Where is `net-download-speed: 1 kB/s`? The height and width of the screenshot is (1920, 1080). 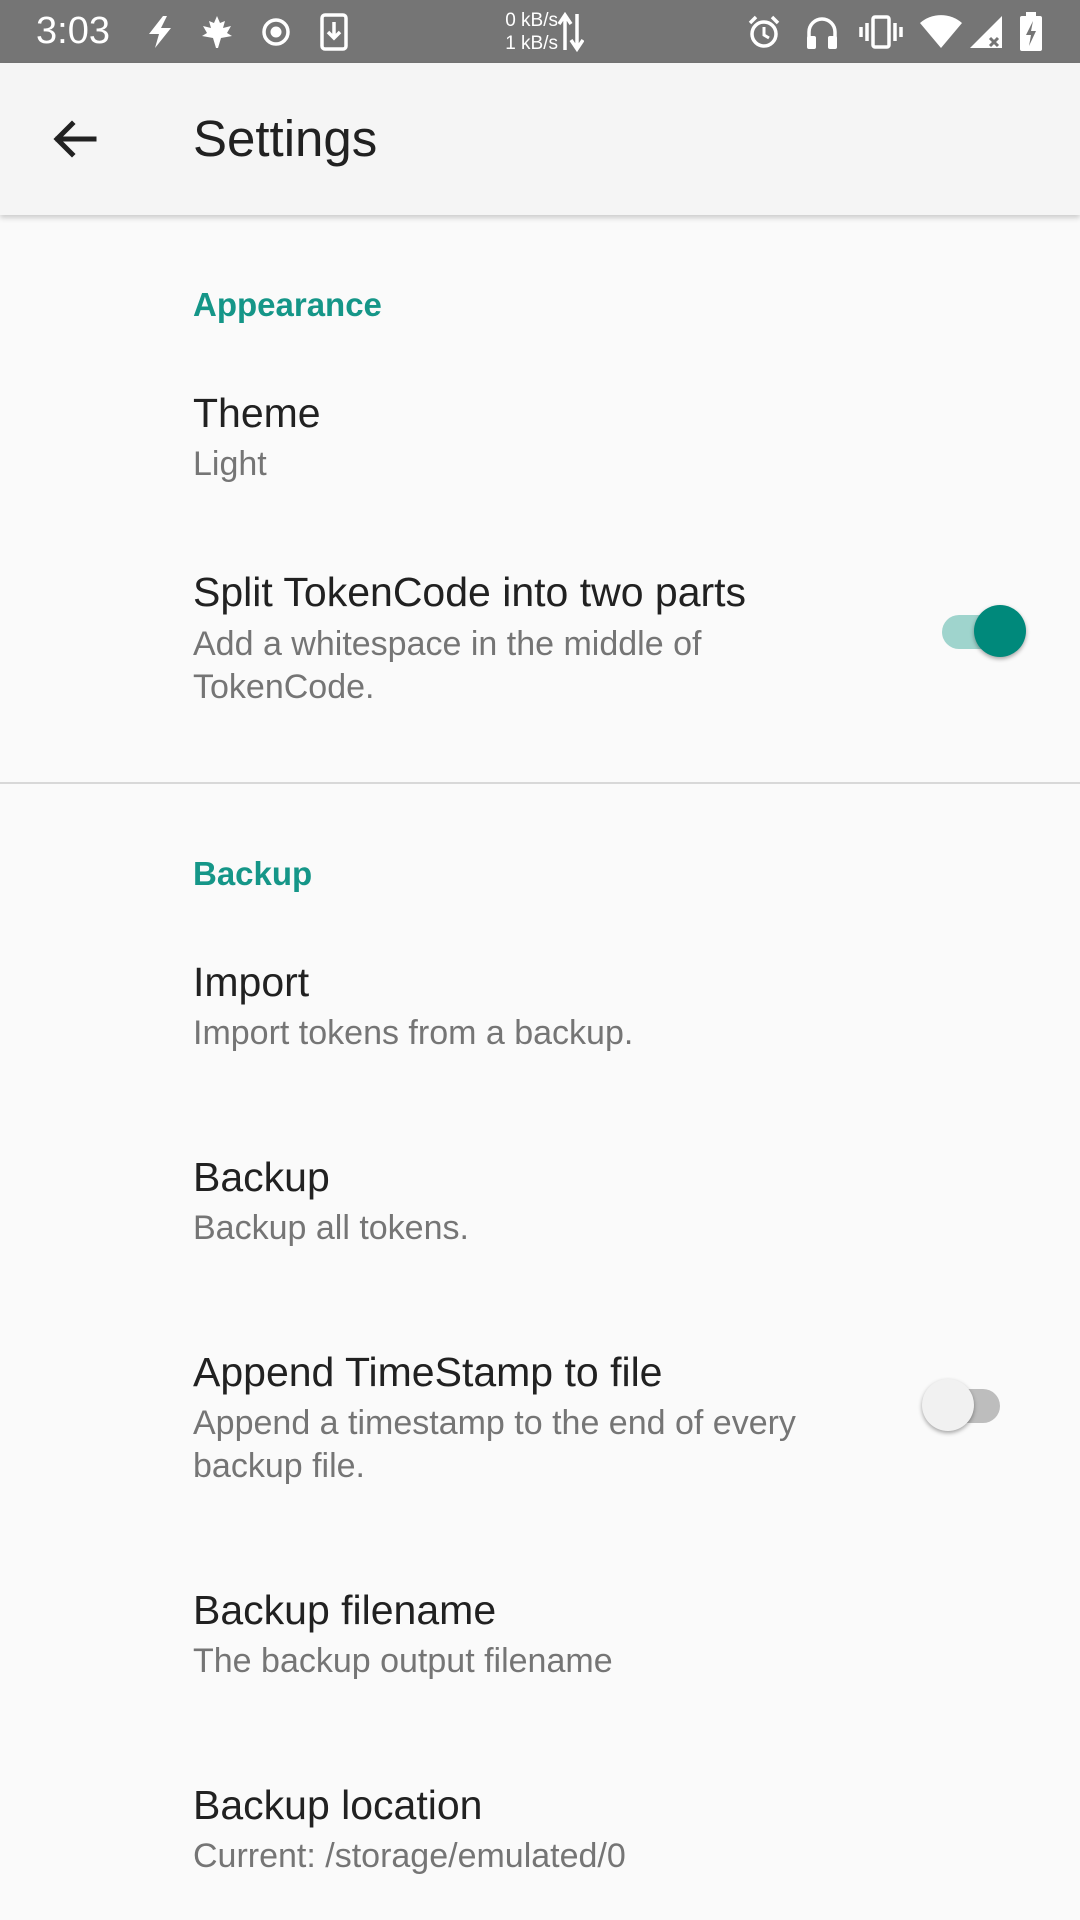
net-download-speed: 1 kB/s is located at coordinates (531, 43).